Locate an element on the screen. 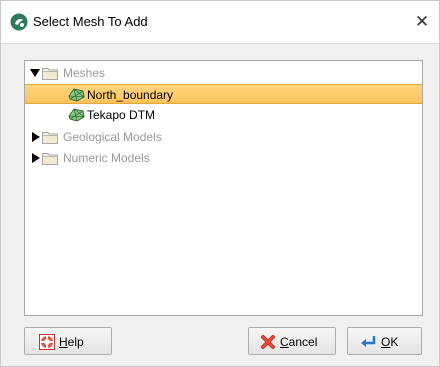 The width and height of the screenshot is (440, 367). close-button: ✕ is located at coordinates (422, 22).